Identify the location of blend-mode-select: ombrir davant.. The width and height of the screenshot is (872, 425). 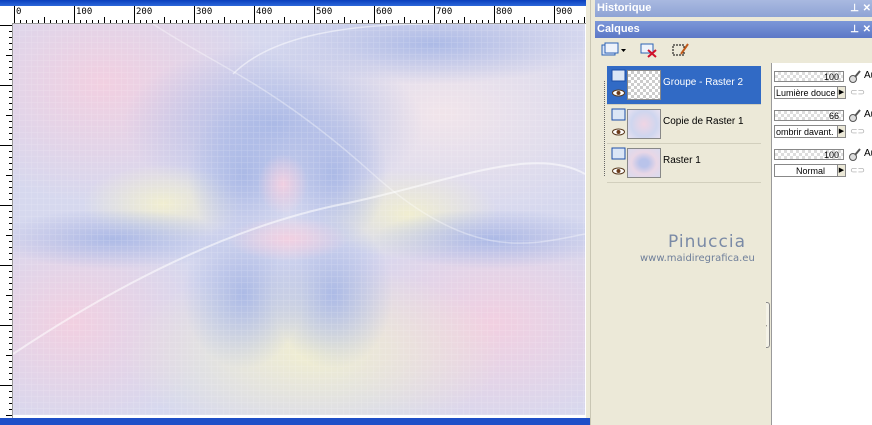
(810, 131).